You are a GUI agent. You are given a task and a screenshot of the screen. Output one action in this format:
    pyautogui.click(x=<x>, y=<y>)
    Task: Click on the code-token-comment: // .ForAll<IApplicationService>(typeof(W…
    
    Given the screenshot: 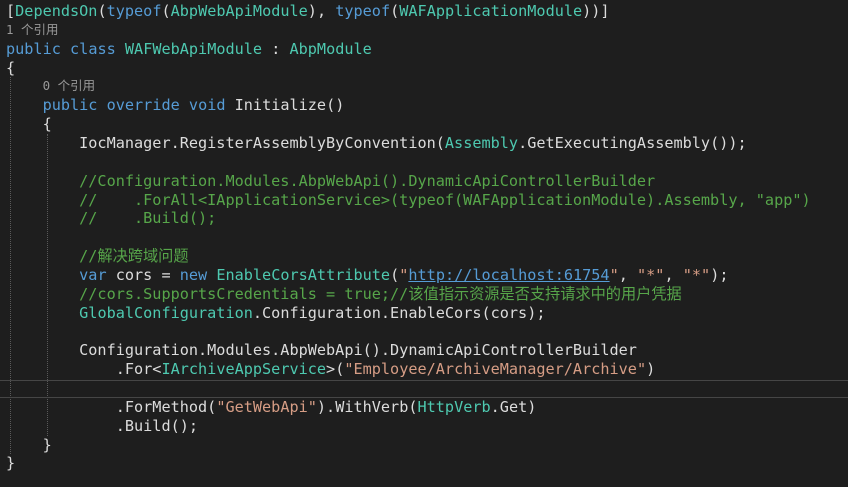 What is the action you would take?
    pyautogui.click(x=408, y=199)
    